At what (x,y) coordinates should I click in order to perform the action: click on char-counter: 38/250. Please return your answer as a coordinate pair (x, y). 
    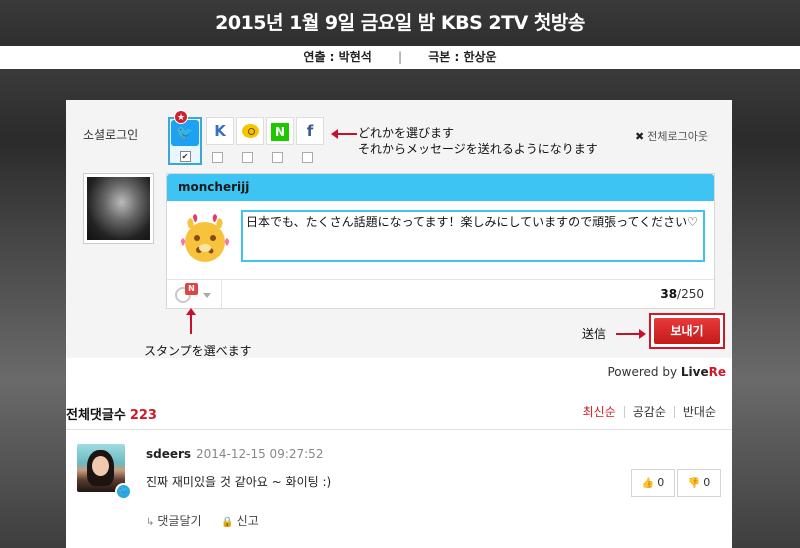
    Looking at the image, I should click on (682, 294).